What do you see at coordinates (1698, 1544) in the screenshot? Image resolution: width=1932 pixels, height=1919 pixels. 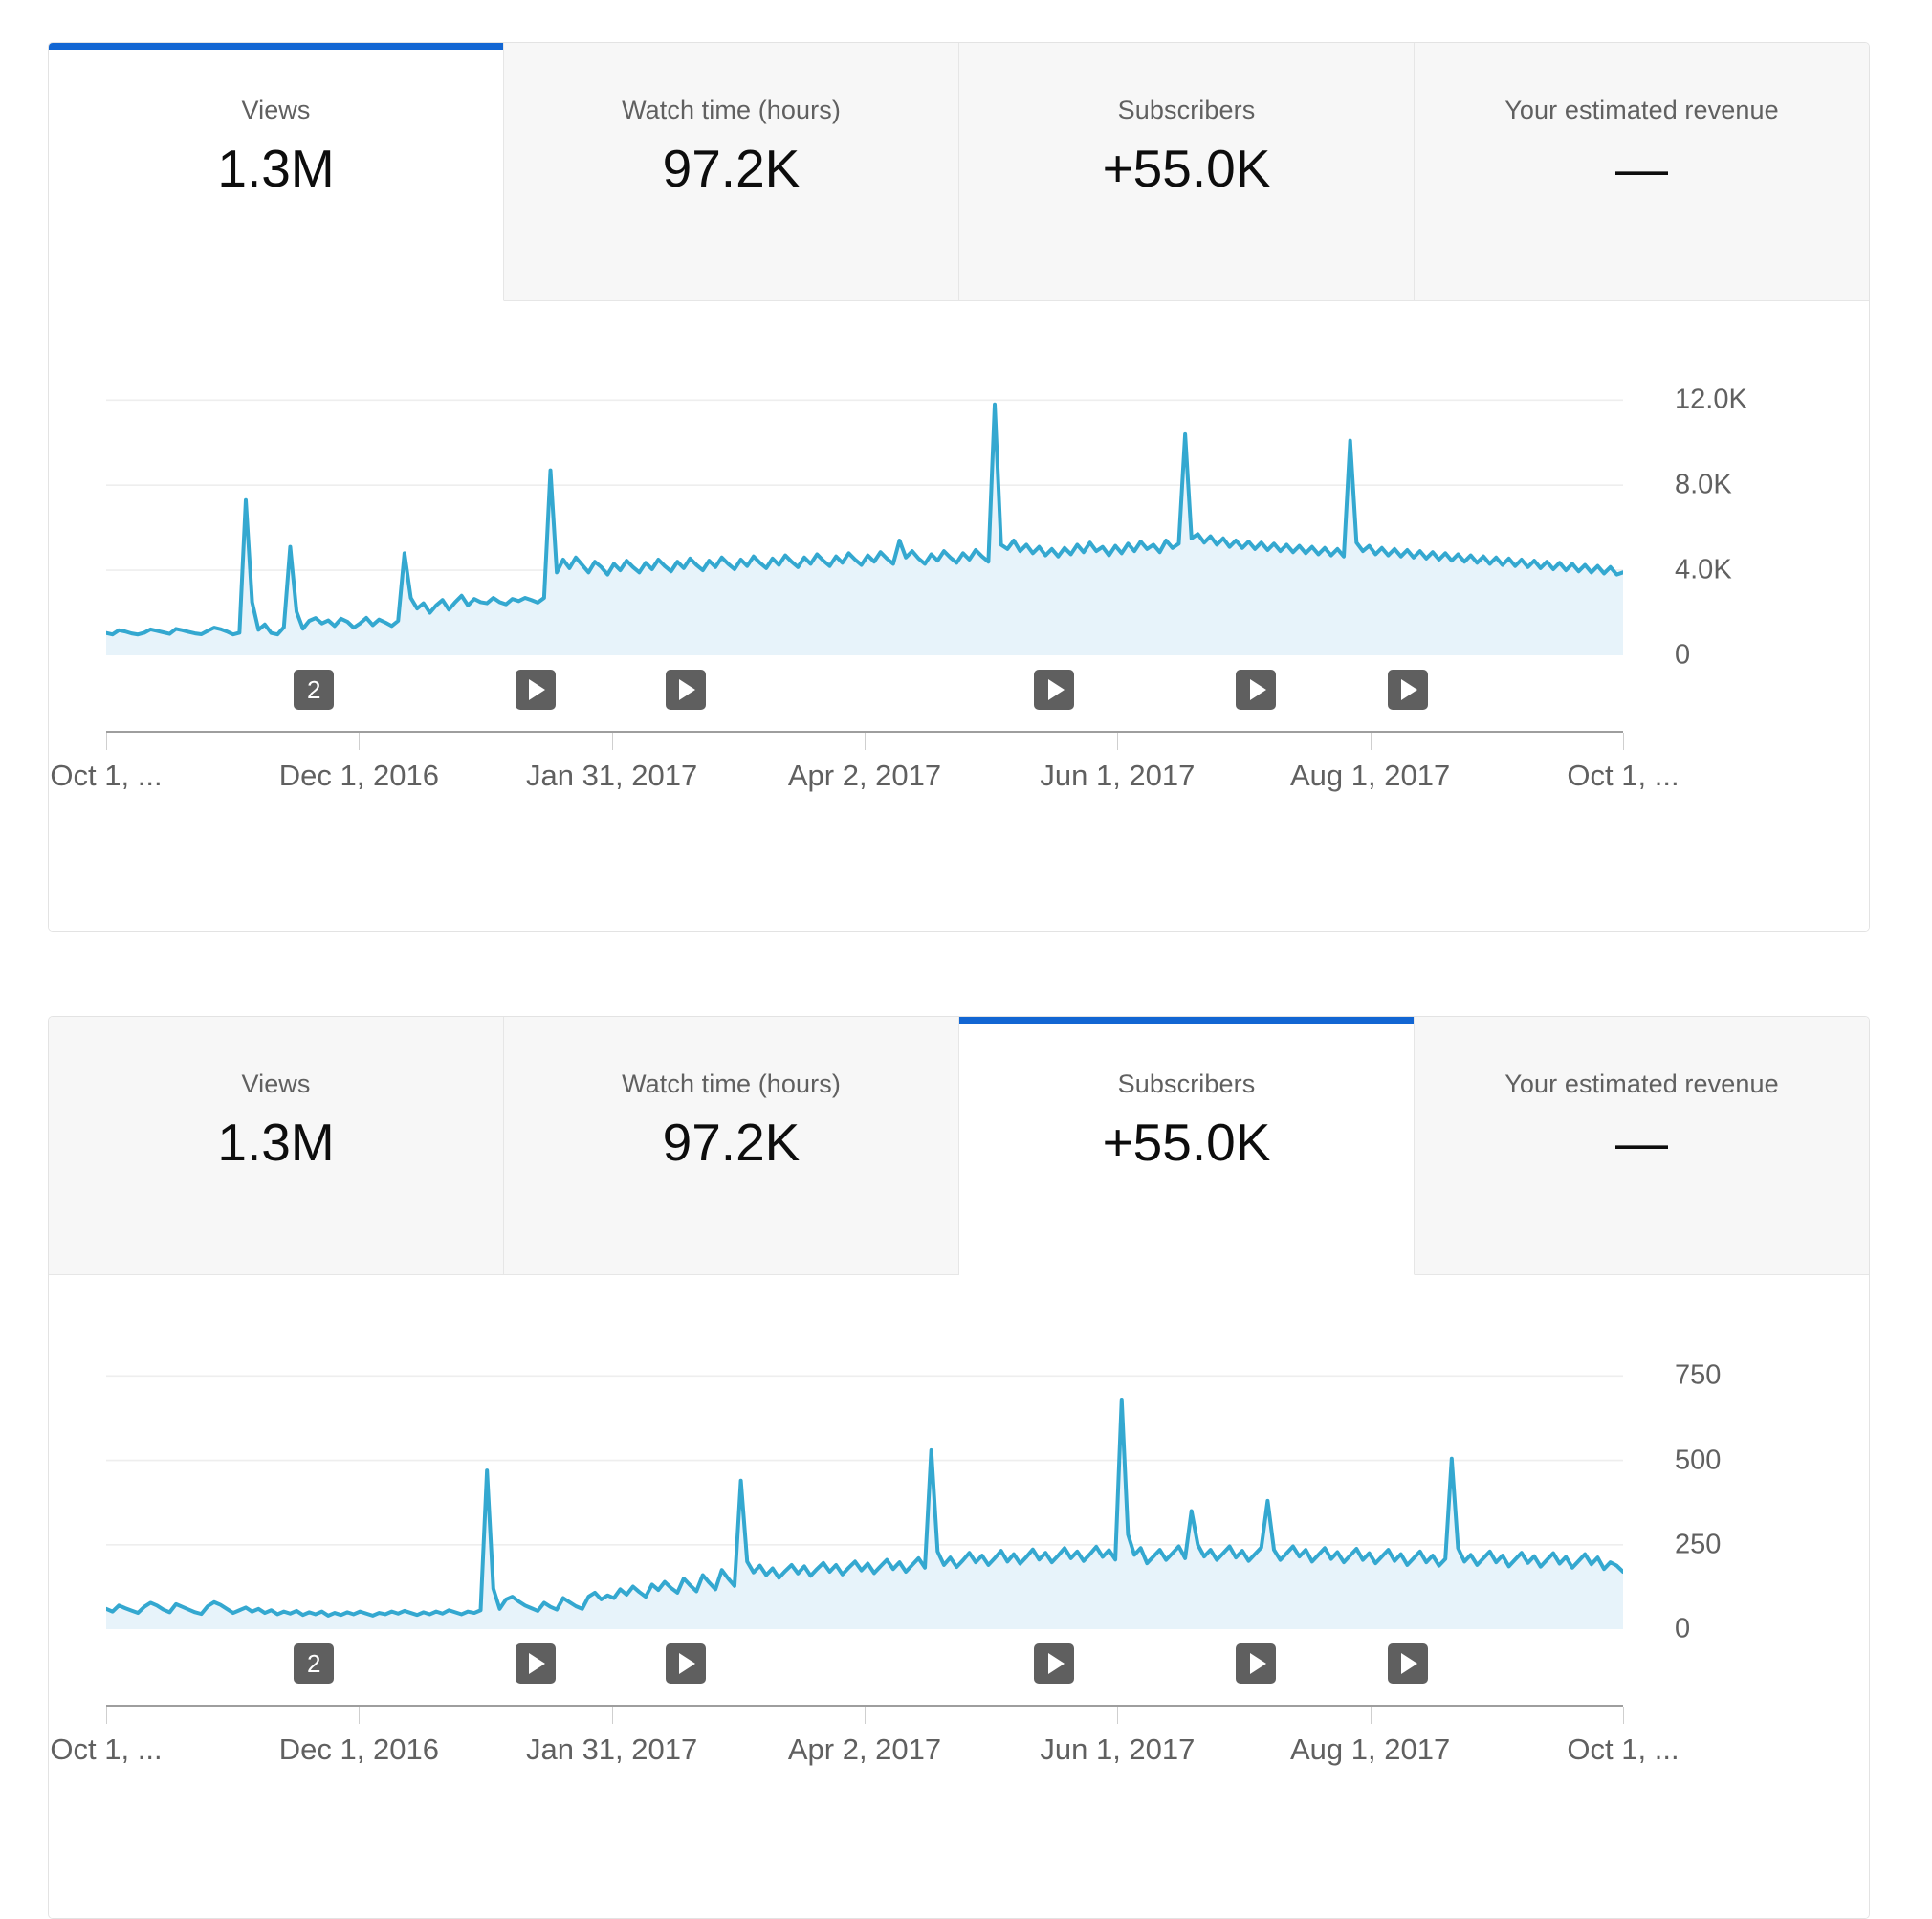 I see `y-axis-tick-label: 250` at bounding box center [1698, 1544].